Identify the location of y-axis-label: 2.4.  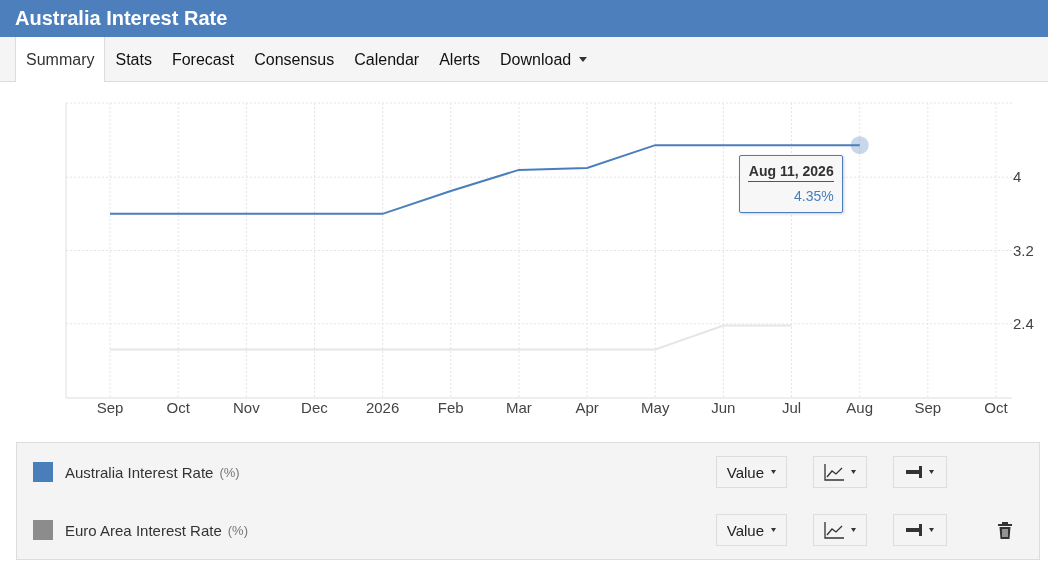
(1023, 323).